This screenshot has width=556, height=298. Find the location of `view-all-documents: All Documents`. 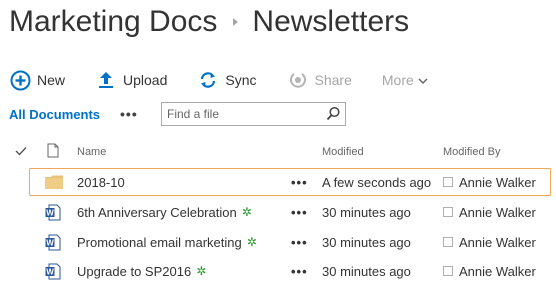

view-all-documents: All Documents is located at coordinates (54, 114).